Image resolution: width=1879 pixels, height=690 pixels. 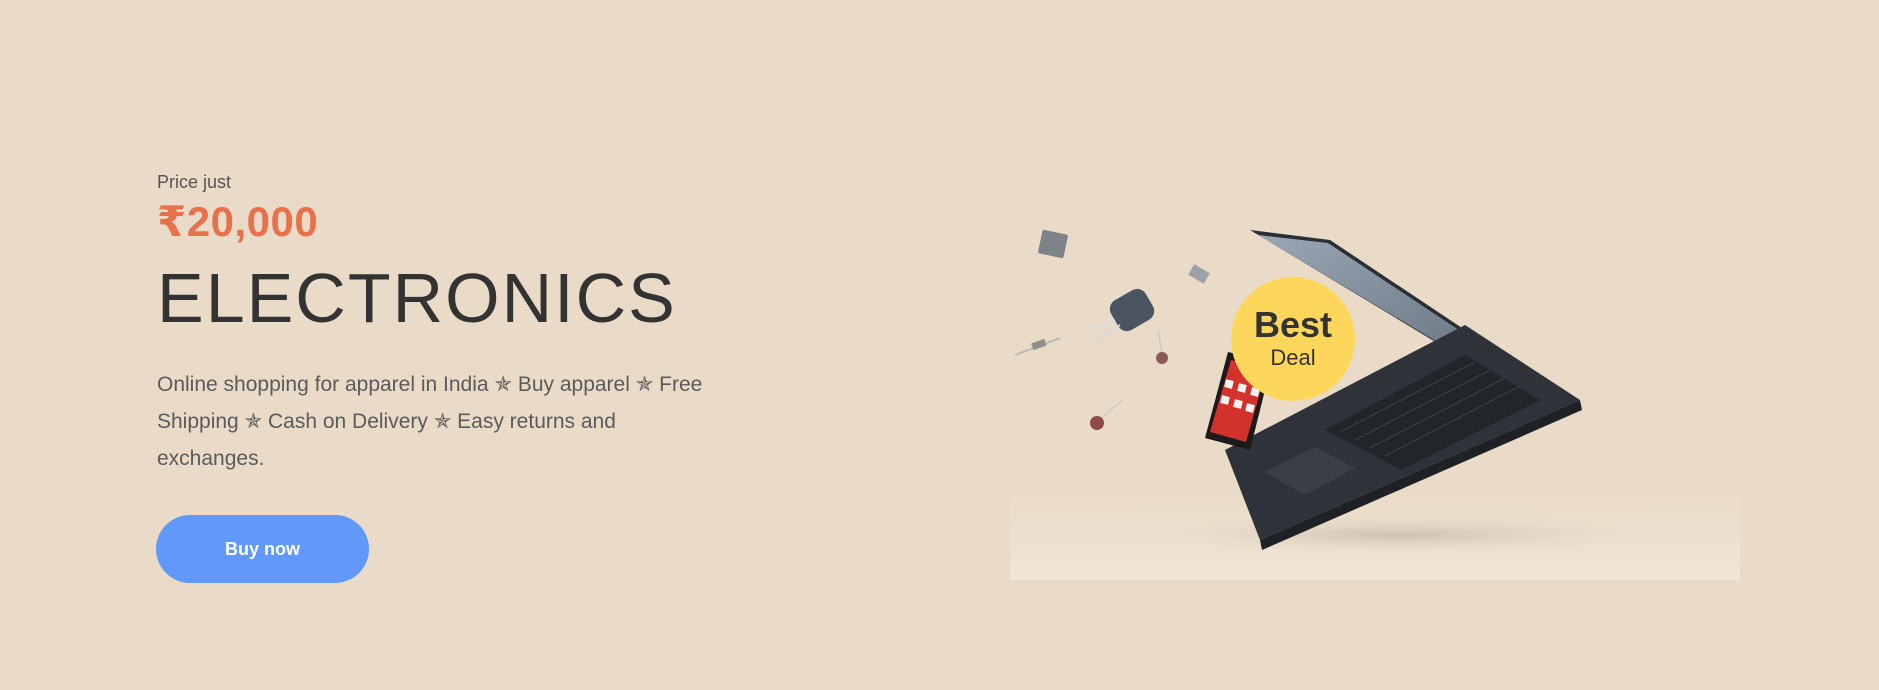 I want to click on badge-bottom-text: Deal, so click(x=1293, y=357).